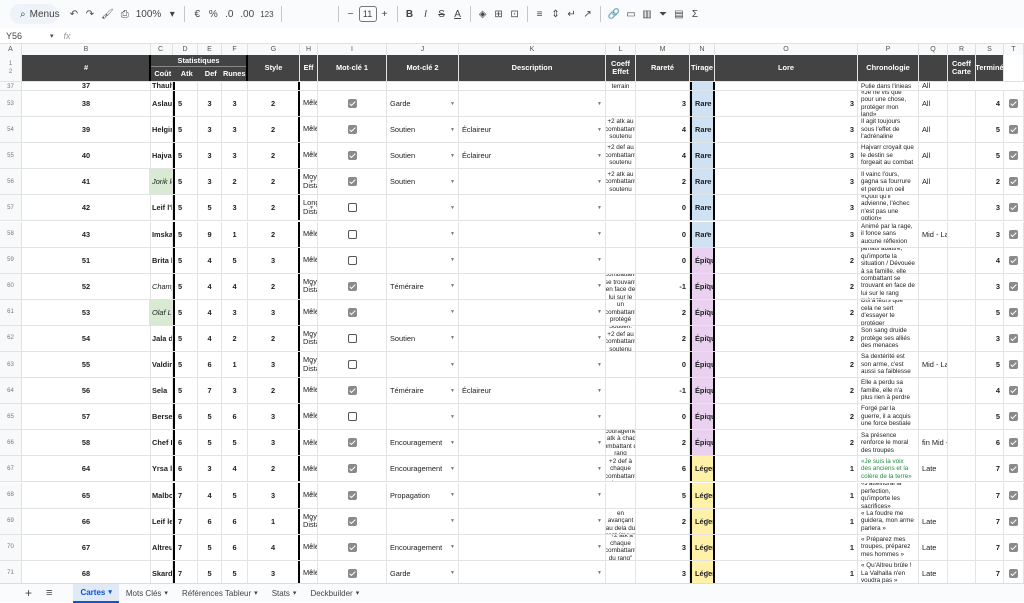 This screenshot has width=1024, height=603. Describe the element at coordinates (274, 571) in the screenshot. I see `cell-runes: 3` at that location.